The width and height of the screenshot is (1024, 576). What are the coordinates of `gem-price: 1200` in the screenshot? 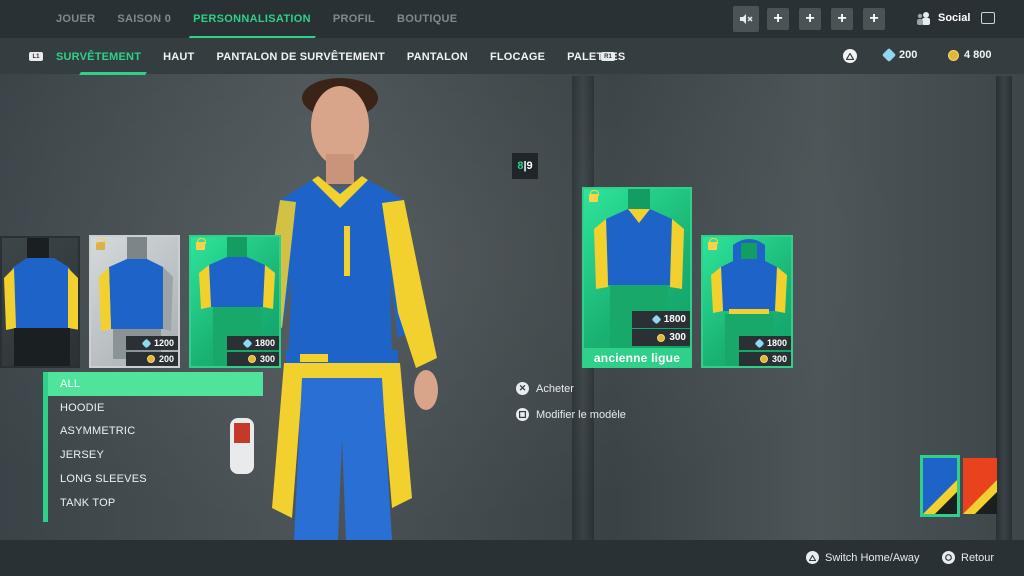 It's located at (152, 343).